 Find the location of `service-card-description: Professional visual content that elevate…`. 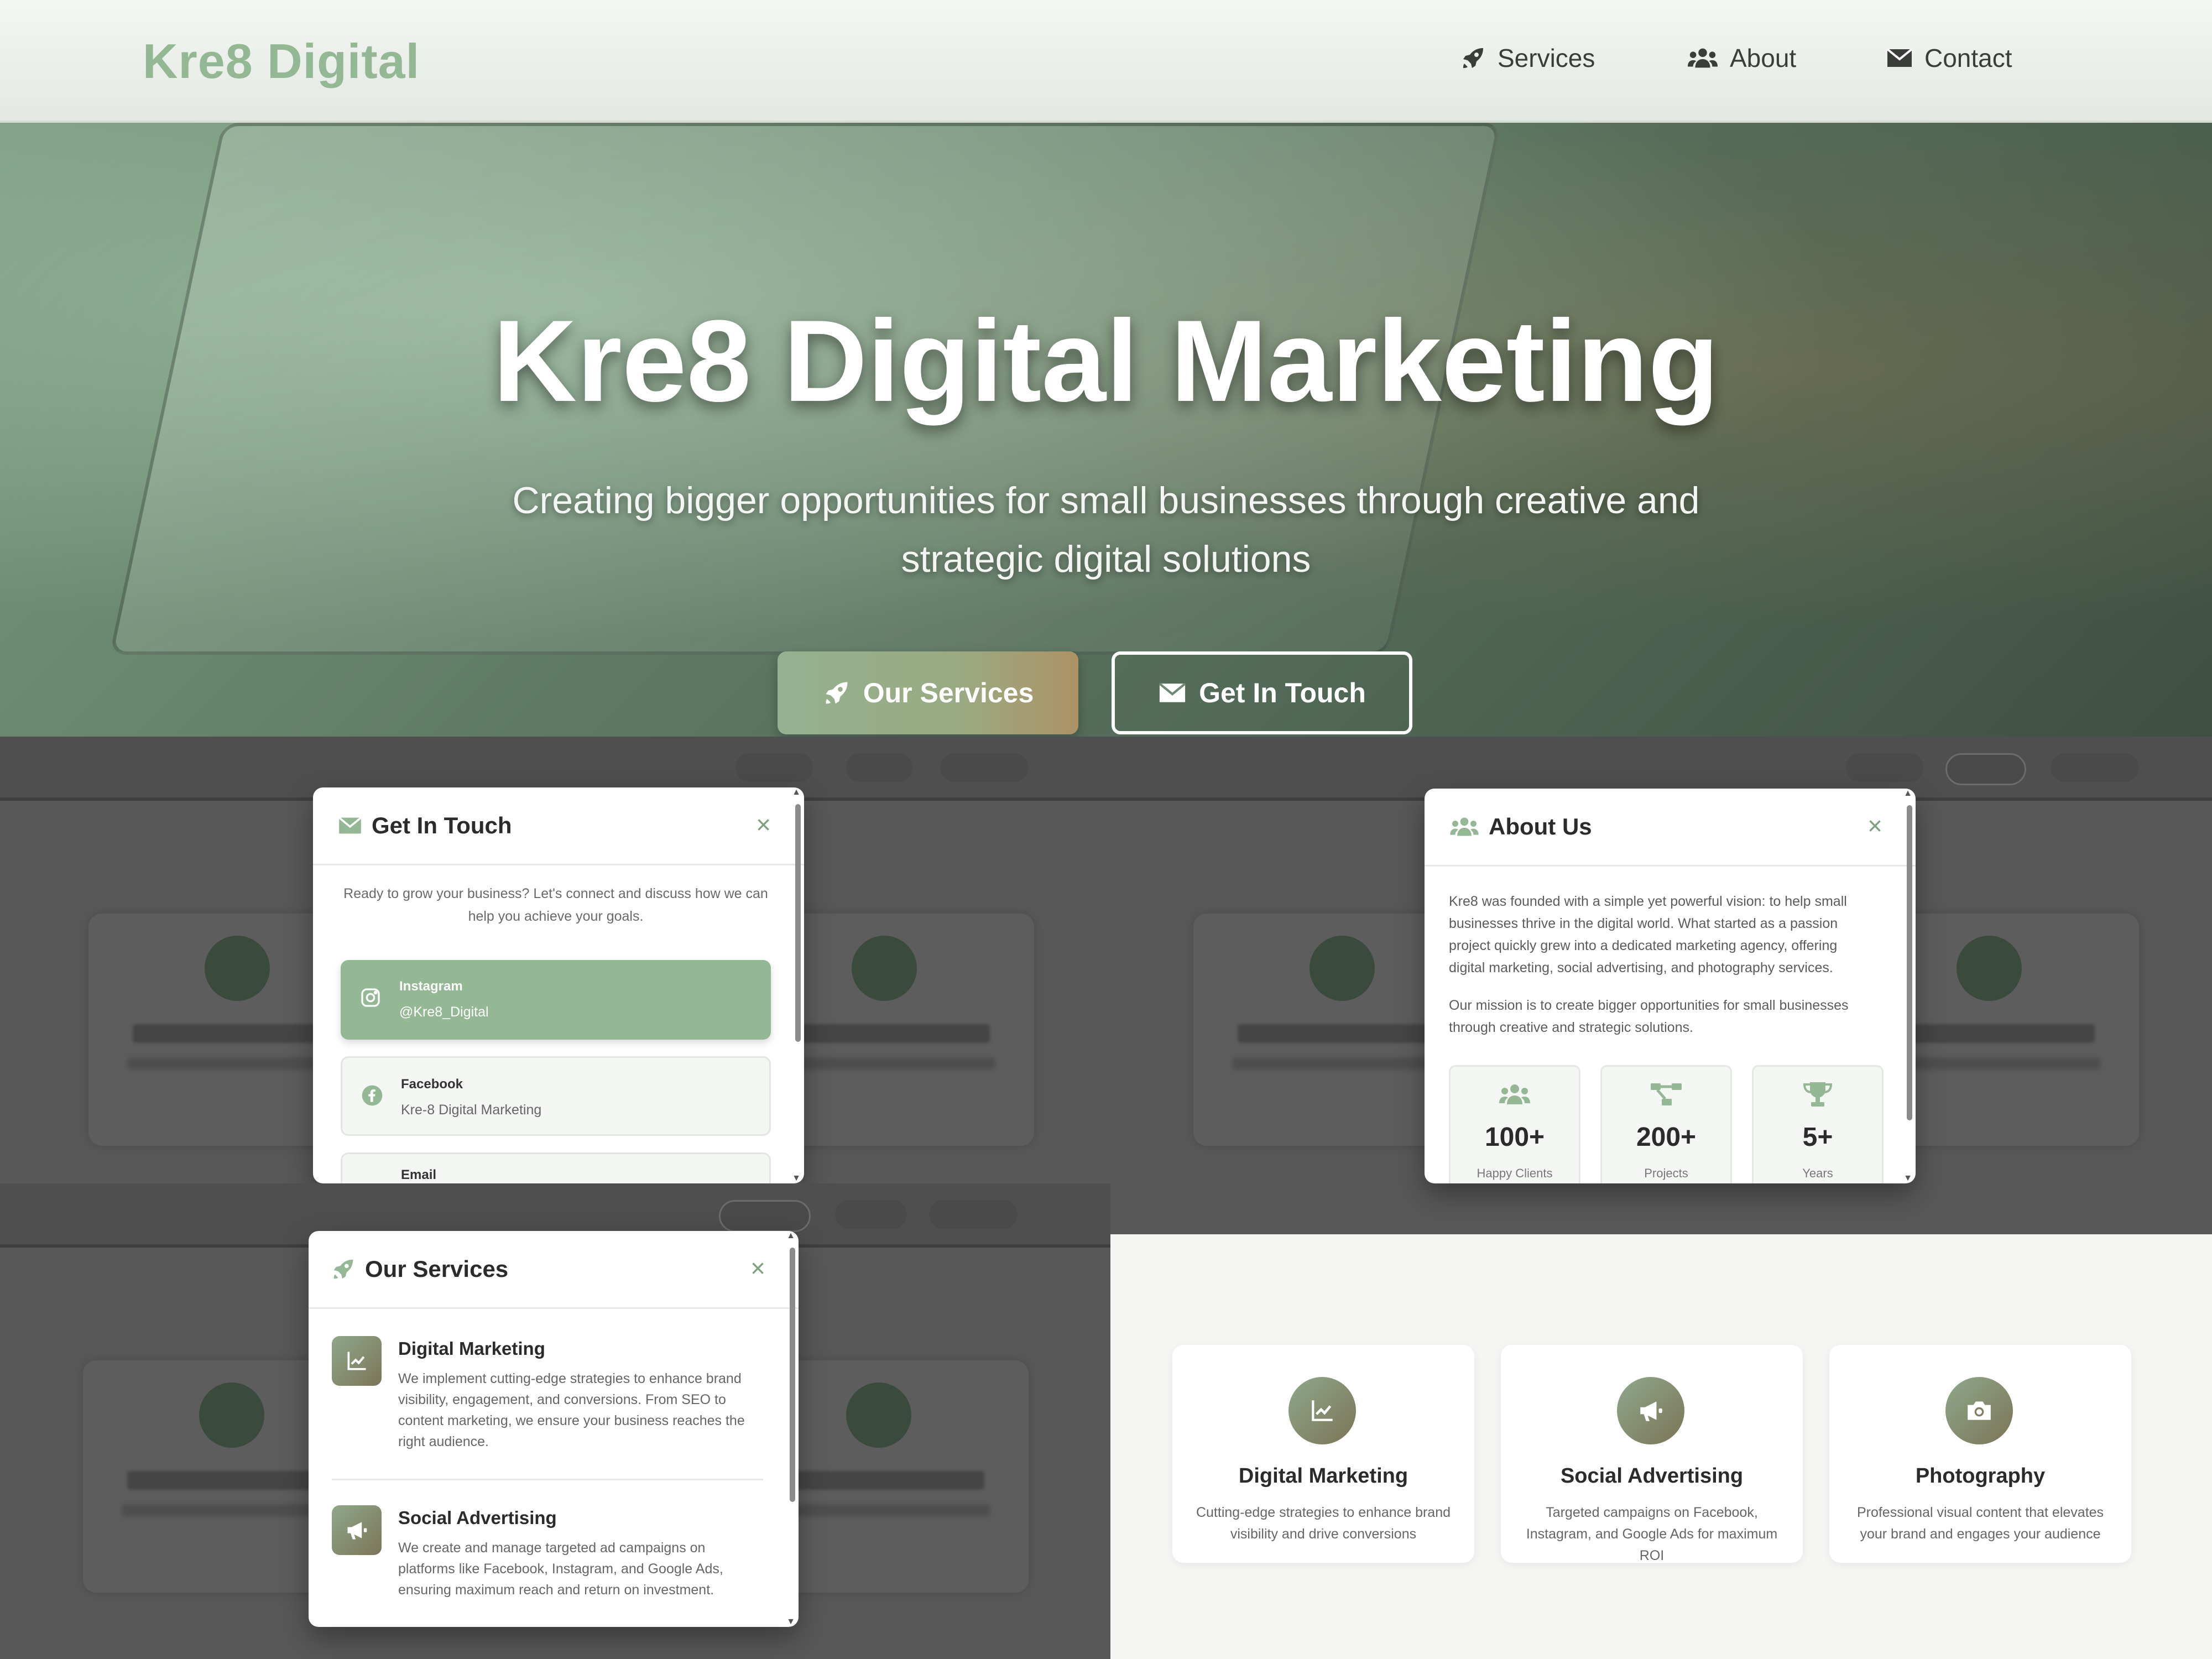

service-card-description: Professional visual content that elevate… is located at coordinates (1980, 1524).